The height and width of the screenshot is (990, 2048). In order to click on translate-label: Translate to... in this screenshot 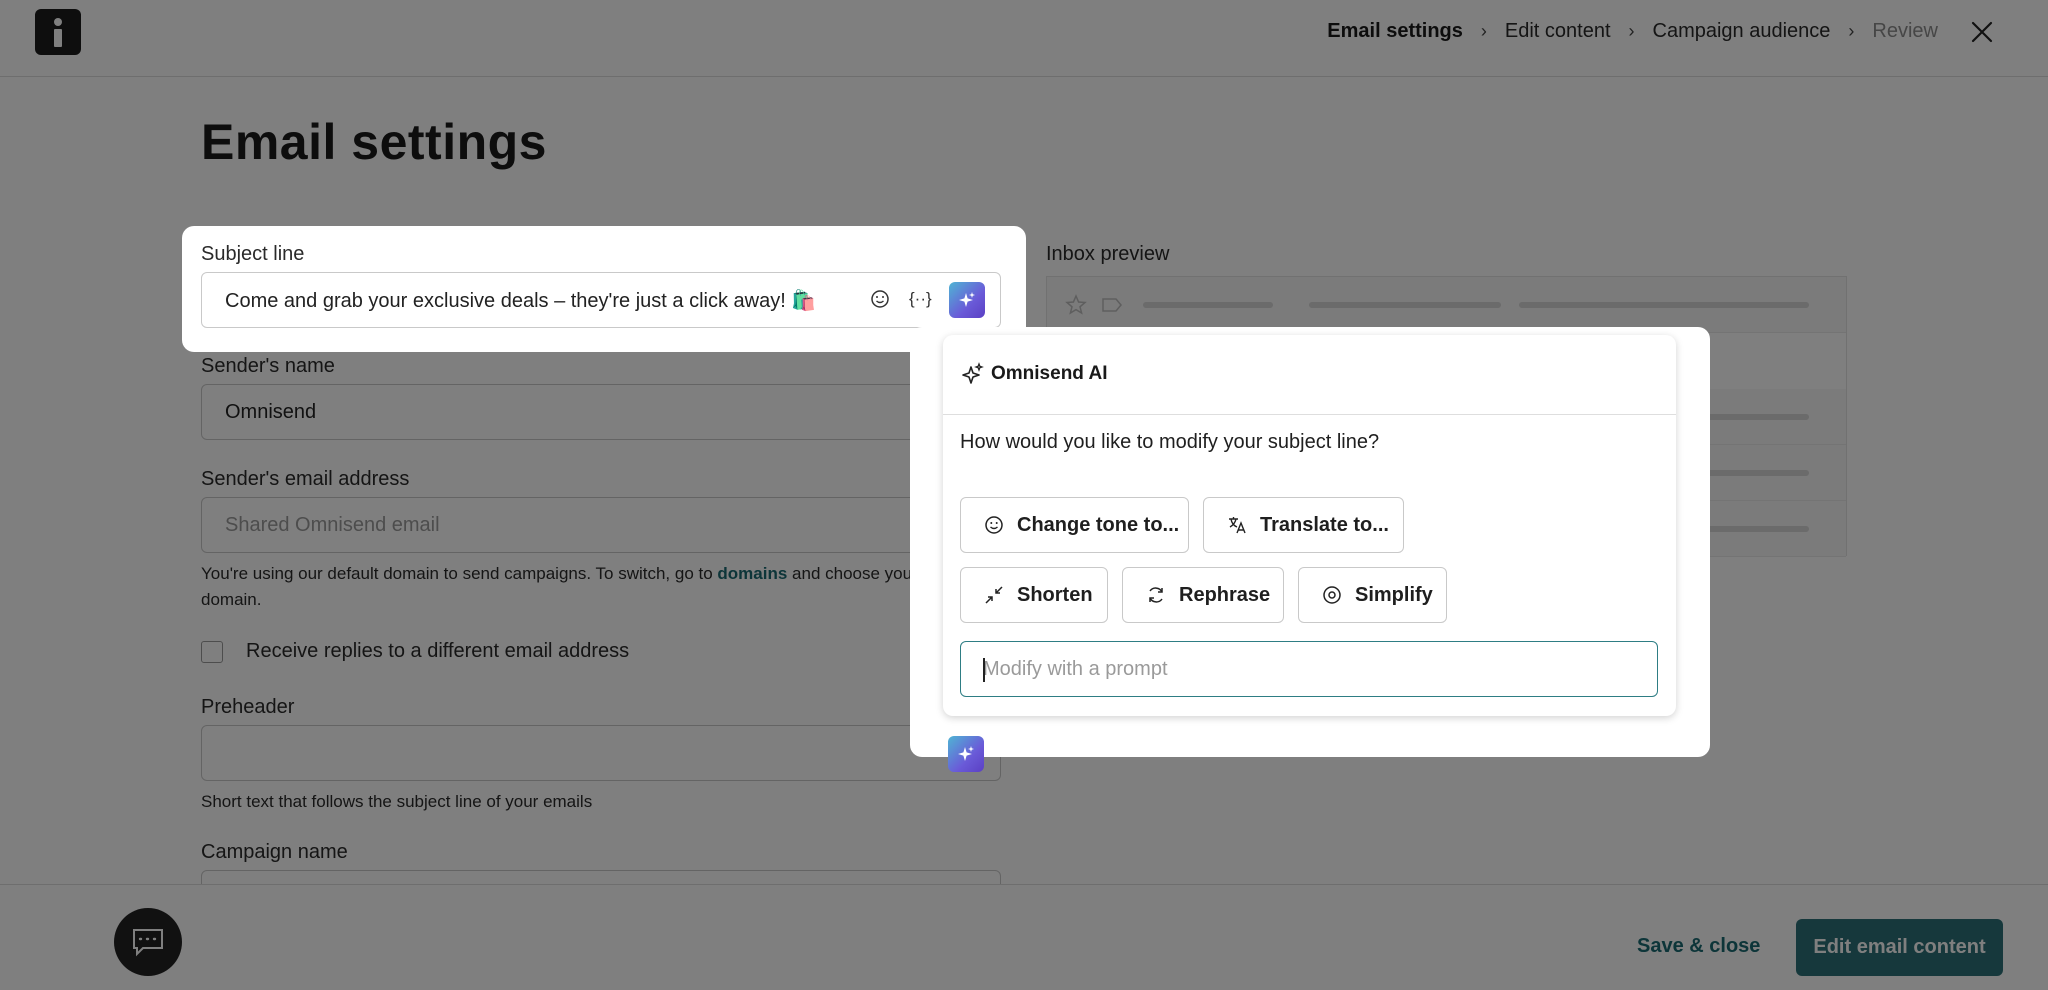, I will do `click(1324, 524)`.